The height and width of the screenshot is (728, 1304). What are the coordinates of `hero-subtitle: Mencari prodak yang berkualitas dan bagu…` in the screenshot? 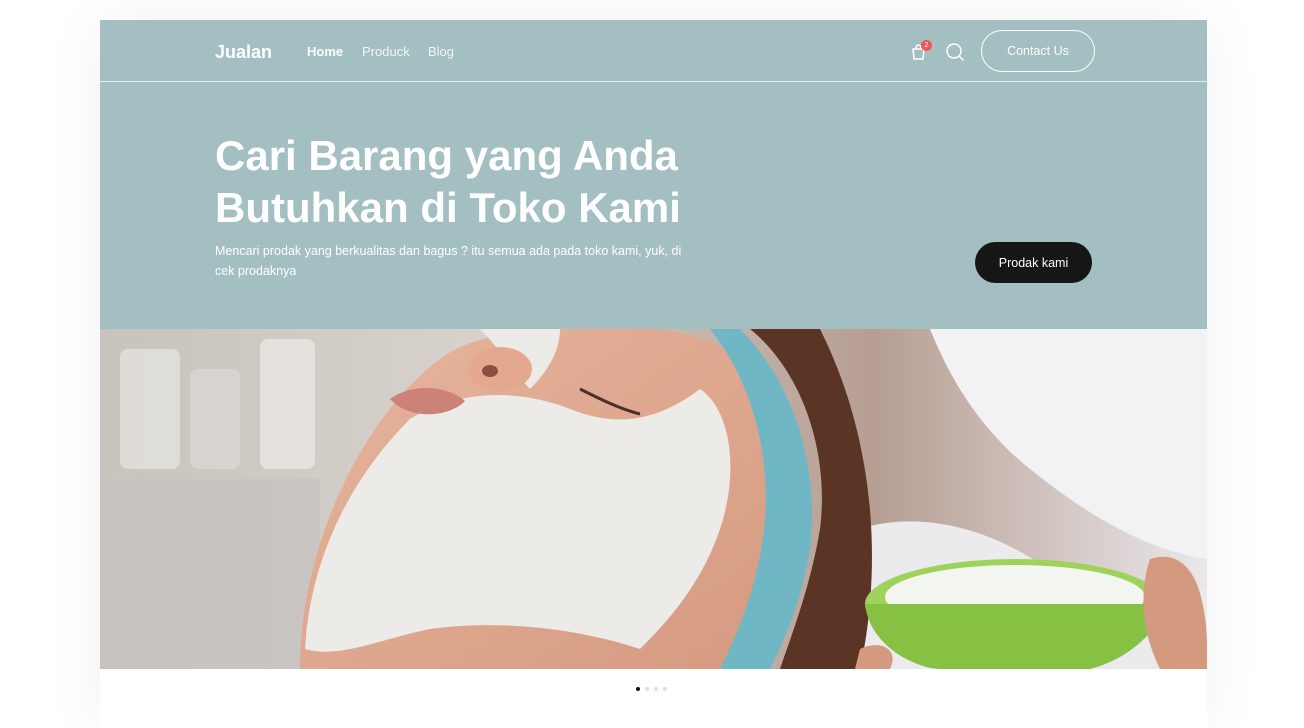 It's located at (465, 261).